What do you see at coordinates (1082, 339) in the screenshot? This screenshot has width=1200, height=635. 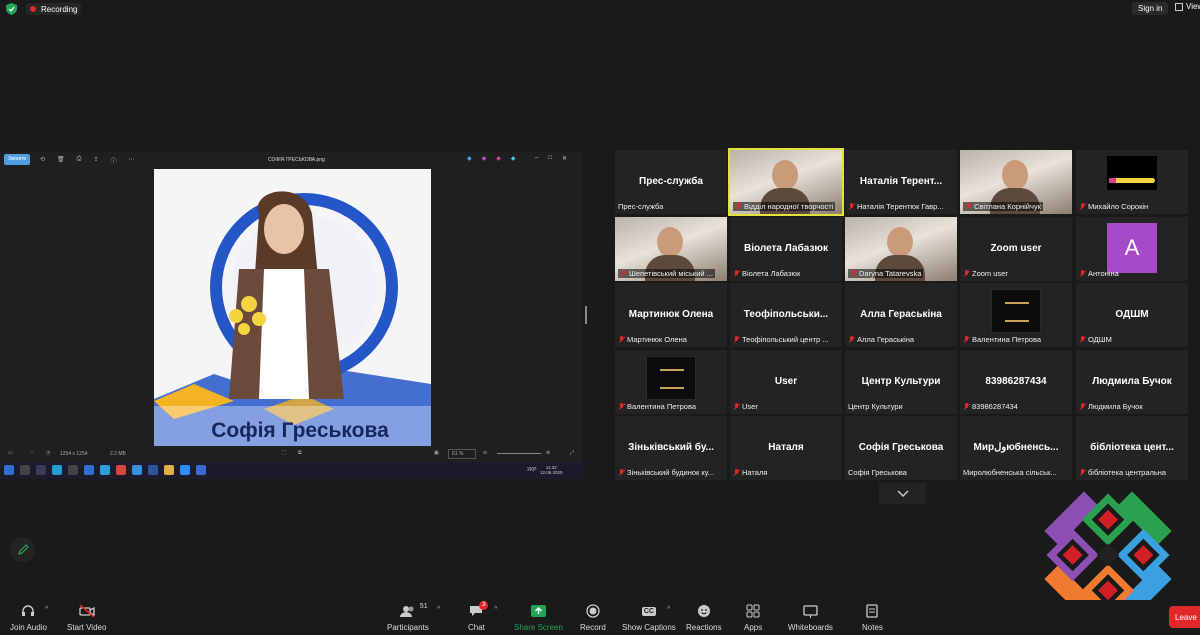 I see `mic-muted-icon` at bounding box center [1082, 339].